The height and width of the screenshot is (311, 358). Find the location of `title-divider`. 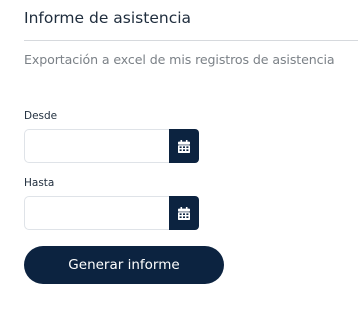

title-divider is located at coordinates (191, 40).